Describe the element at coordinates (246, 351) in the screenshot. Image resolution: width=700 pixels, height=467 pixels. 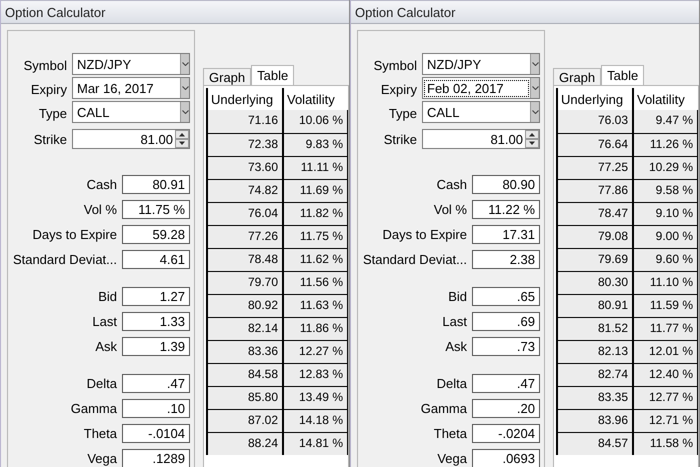
I see `table-cell: 83.36` at that location.